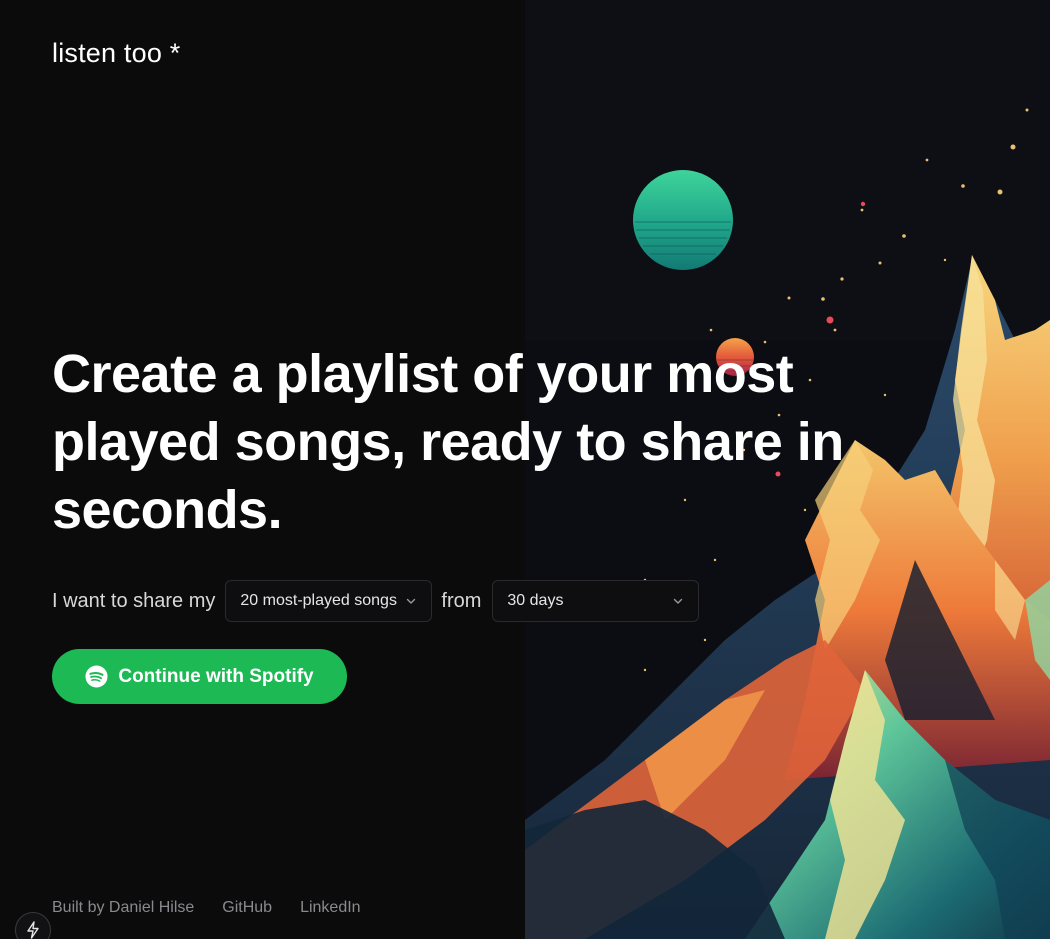 The height and width of the screenshot is (939, 1050). I want to click on footer-github-link: GitHub, so click(247, 908).